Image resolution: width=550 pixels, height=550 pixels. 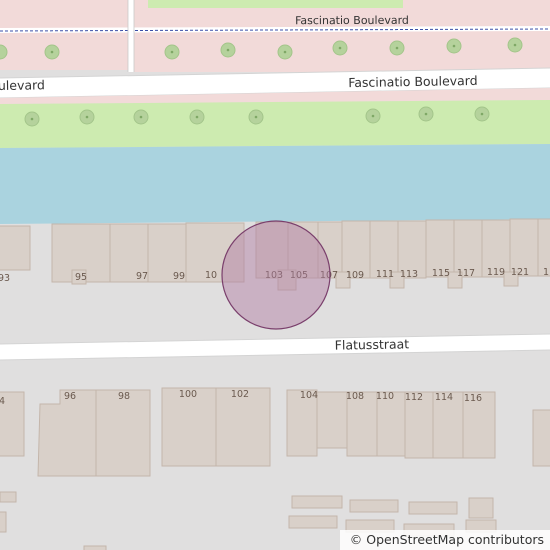 What do you see at coordinates (131, 36) in the screenshot?
I see `side-path` at bounding box center [131, 36].